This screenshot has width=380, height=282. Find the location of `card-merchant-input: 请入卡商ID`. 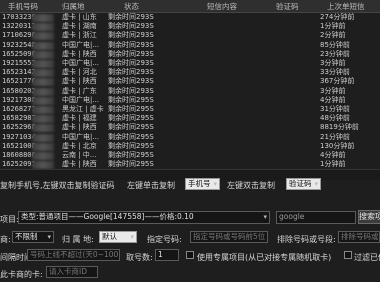

card-merchant-input: 请入卡商ID is located at coordinates (72, 272).